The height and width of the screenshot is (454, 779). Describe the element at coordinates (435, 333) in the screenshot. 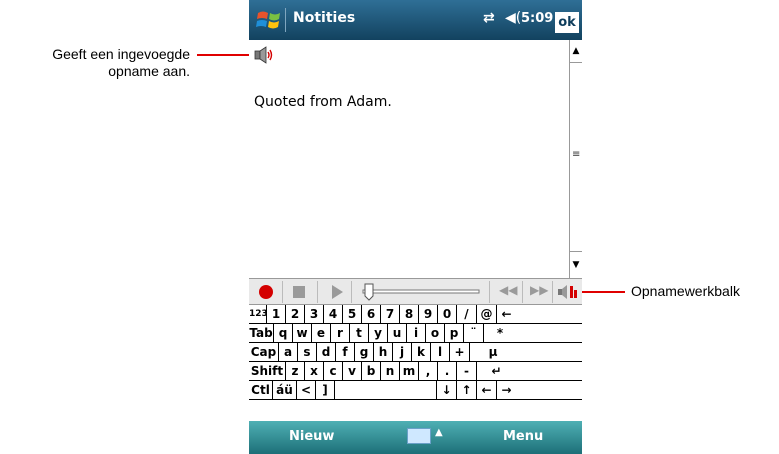

I see `key-o: o` at that location.